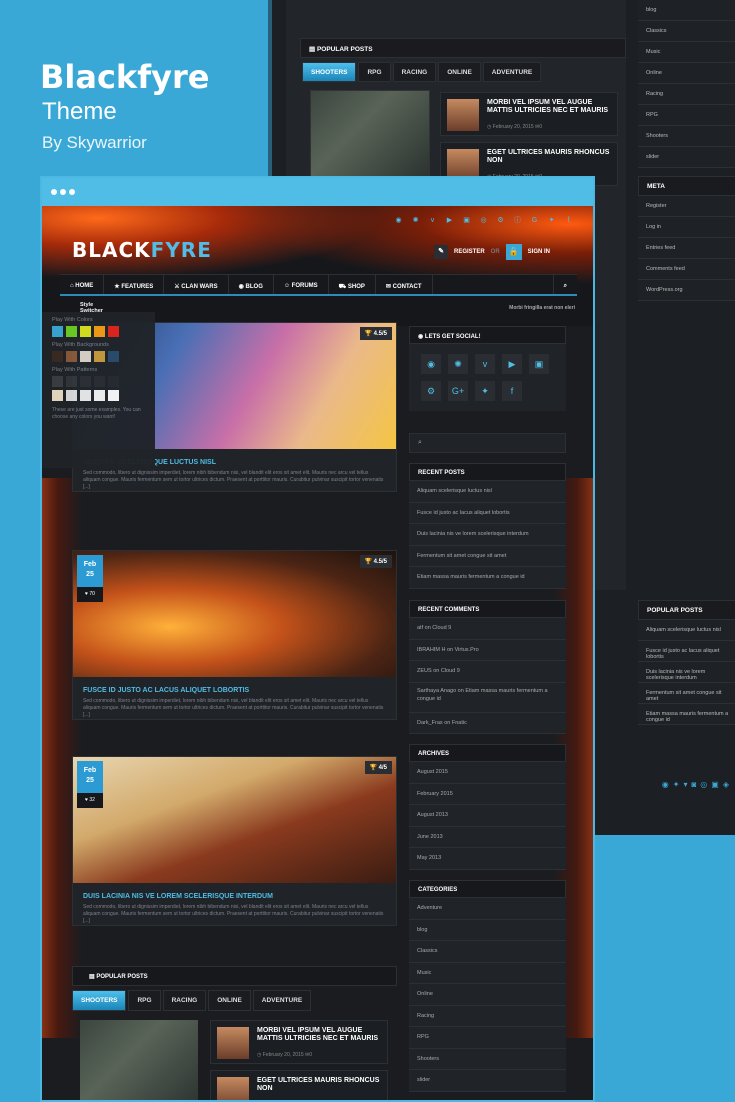 The image size is (735, 1102). What do you see at coordinates (686, 10) in the screenshot?
I see `back-category-item: blog` at bounding box center [686, 10].